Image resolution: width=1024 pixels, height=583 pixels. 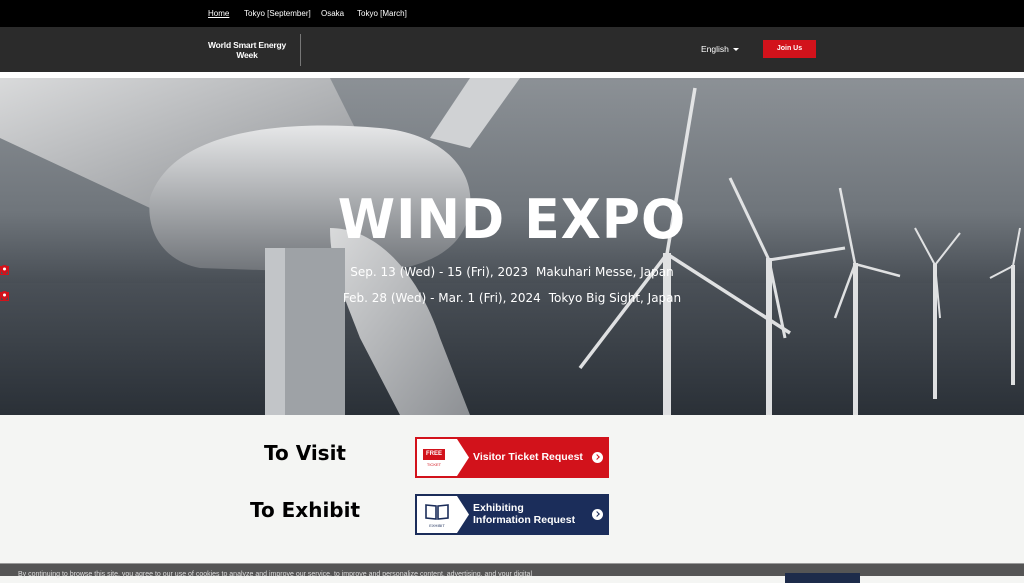 I want to click on cookie-accept-button, so click(x=822, y=578).